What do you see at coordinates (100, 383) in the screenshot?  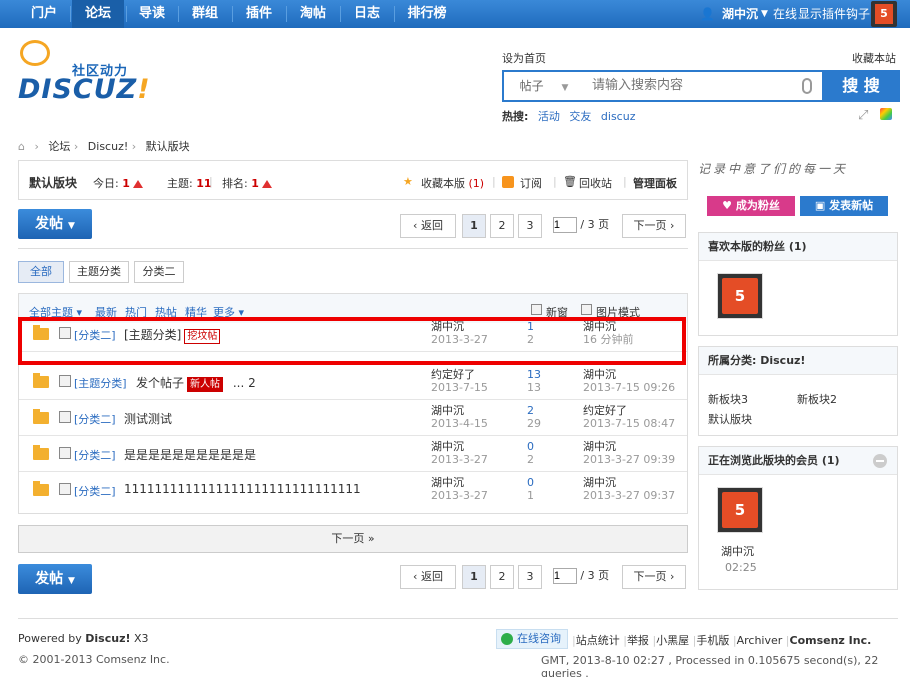 I see `thread-category: [主题分类]` at bounding box center [100, 383].